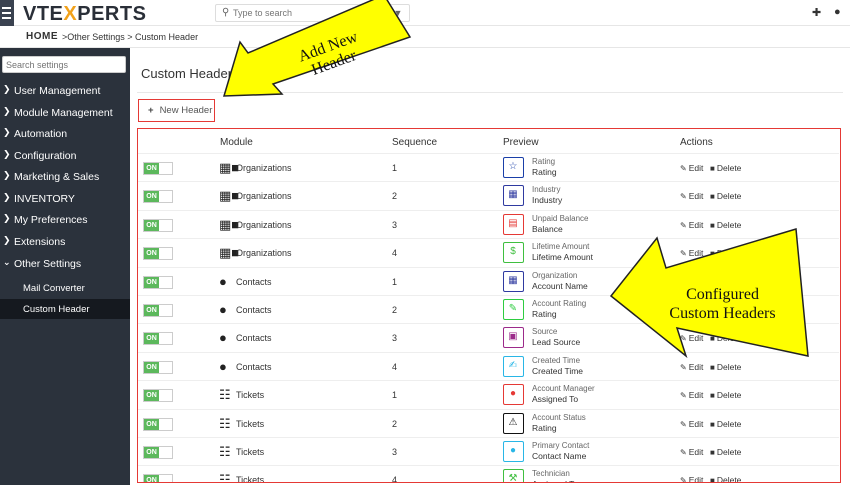 The image size is (850, 485). Describe the element at coordinates (544, 314) in the screenshot. I see `preview-field: Rating` at that location.